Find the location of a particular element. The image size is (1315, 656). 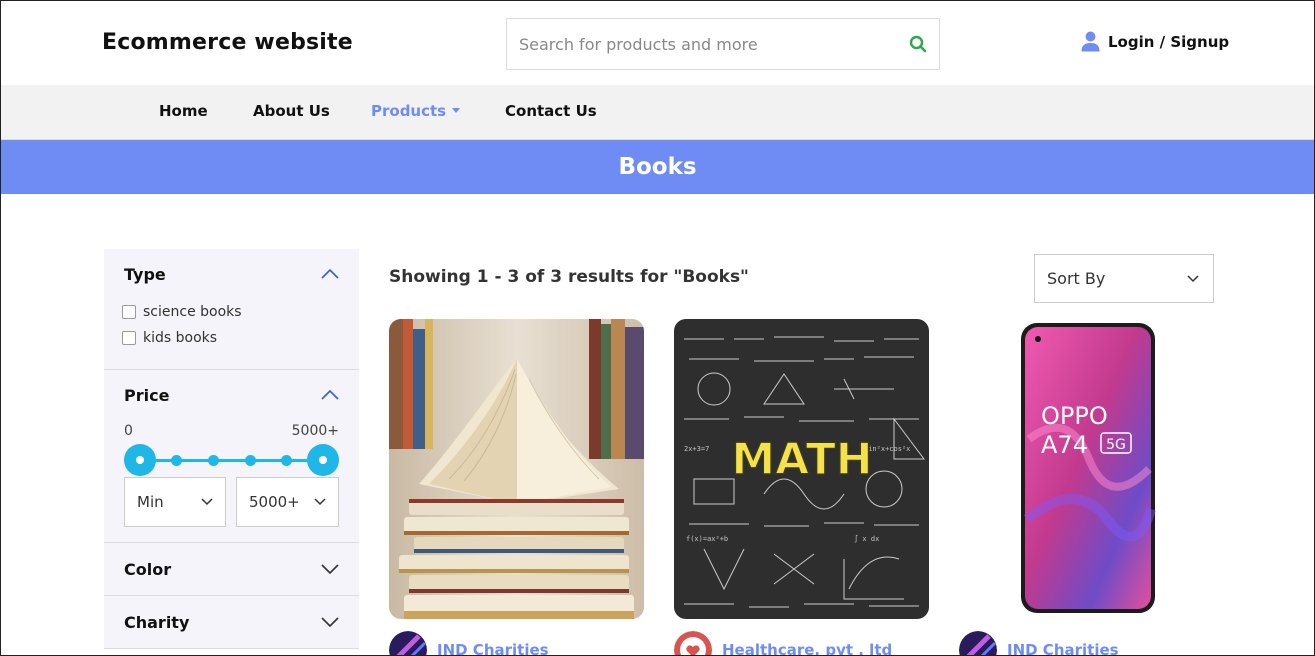

nav-about-us: About Us is located at coordinates (291, 111).